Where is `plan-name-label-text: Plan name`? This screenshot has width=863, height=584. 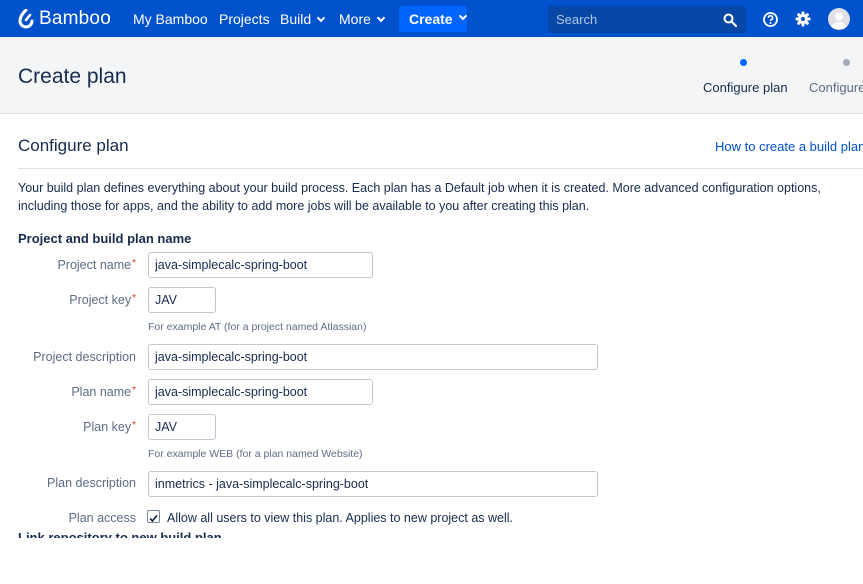
plan-name-label-text: Plan name is located at coordinates (101, 392).